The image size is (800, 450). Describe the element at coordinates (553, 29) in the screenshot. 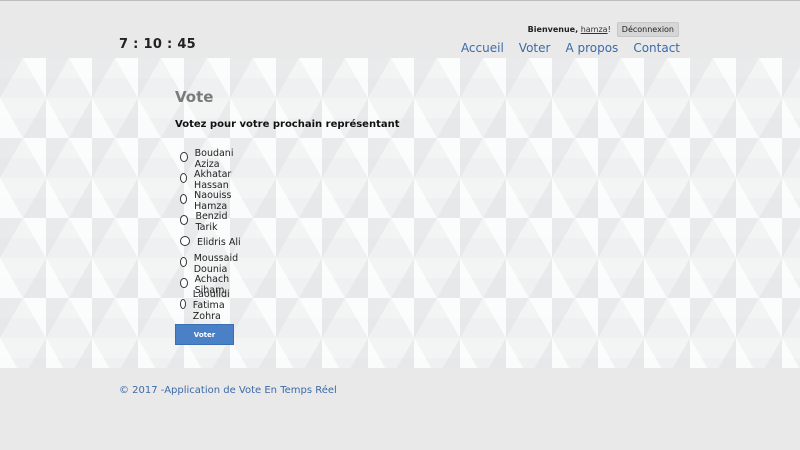

I see `welcome-label: Bienvenue,` at that location.